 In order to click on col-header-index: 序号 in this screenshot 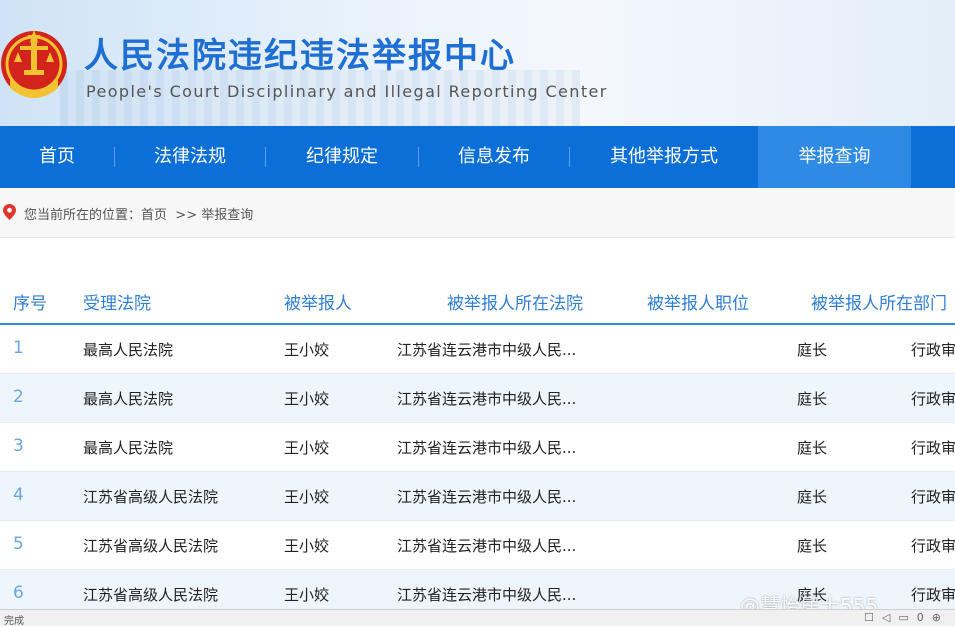, I will do `click(30, 304)`.